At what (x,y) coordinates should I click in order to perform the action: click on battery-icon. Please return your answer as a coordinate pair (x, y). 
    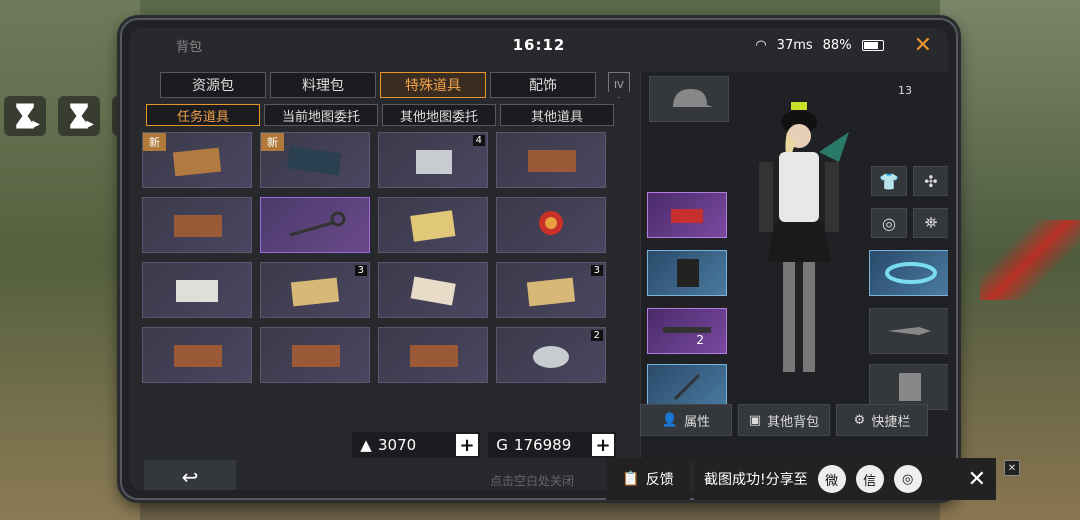
    Looking at the image, I should click on (872, 45).